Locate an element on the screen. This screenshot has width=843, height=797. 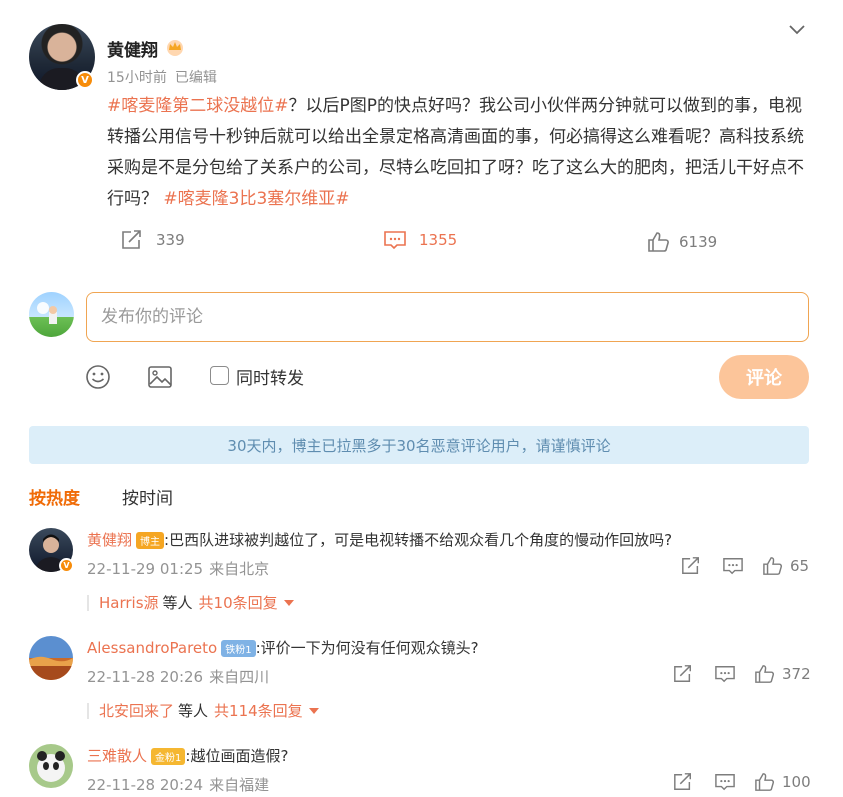
my-avatar is located at coordinates (51, 314).